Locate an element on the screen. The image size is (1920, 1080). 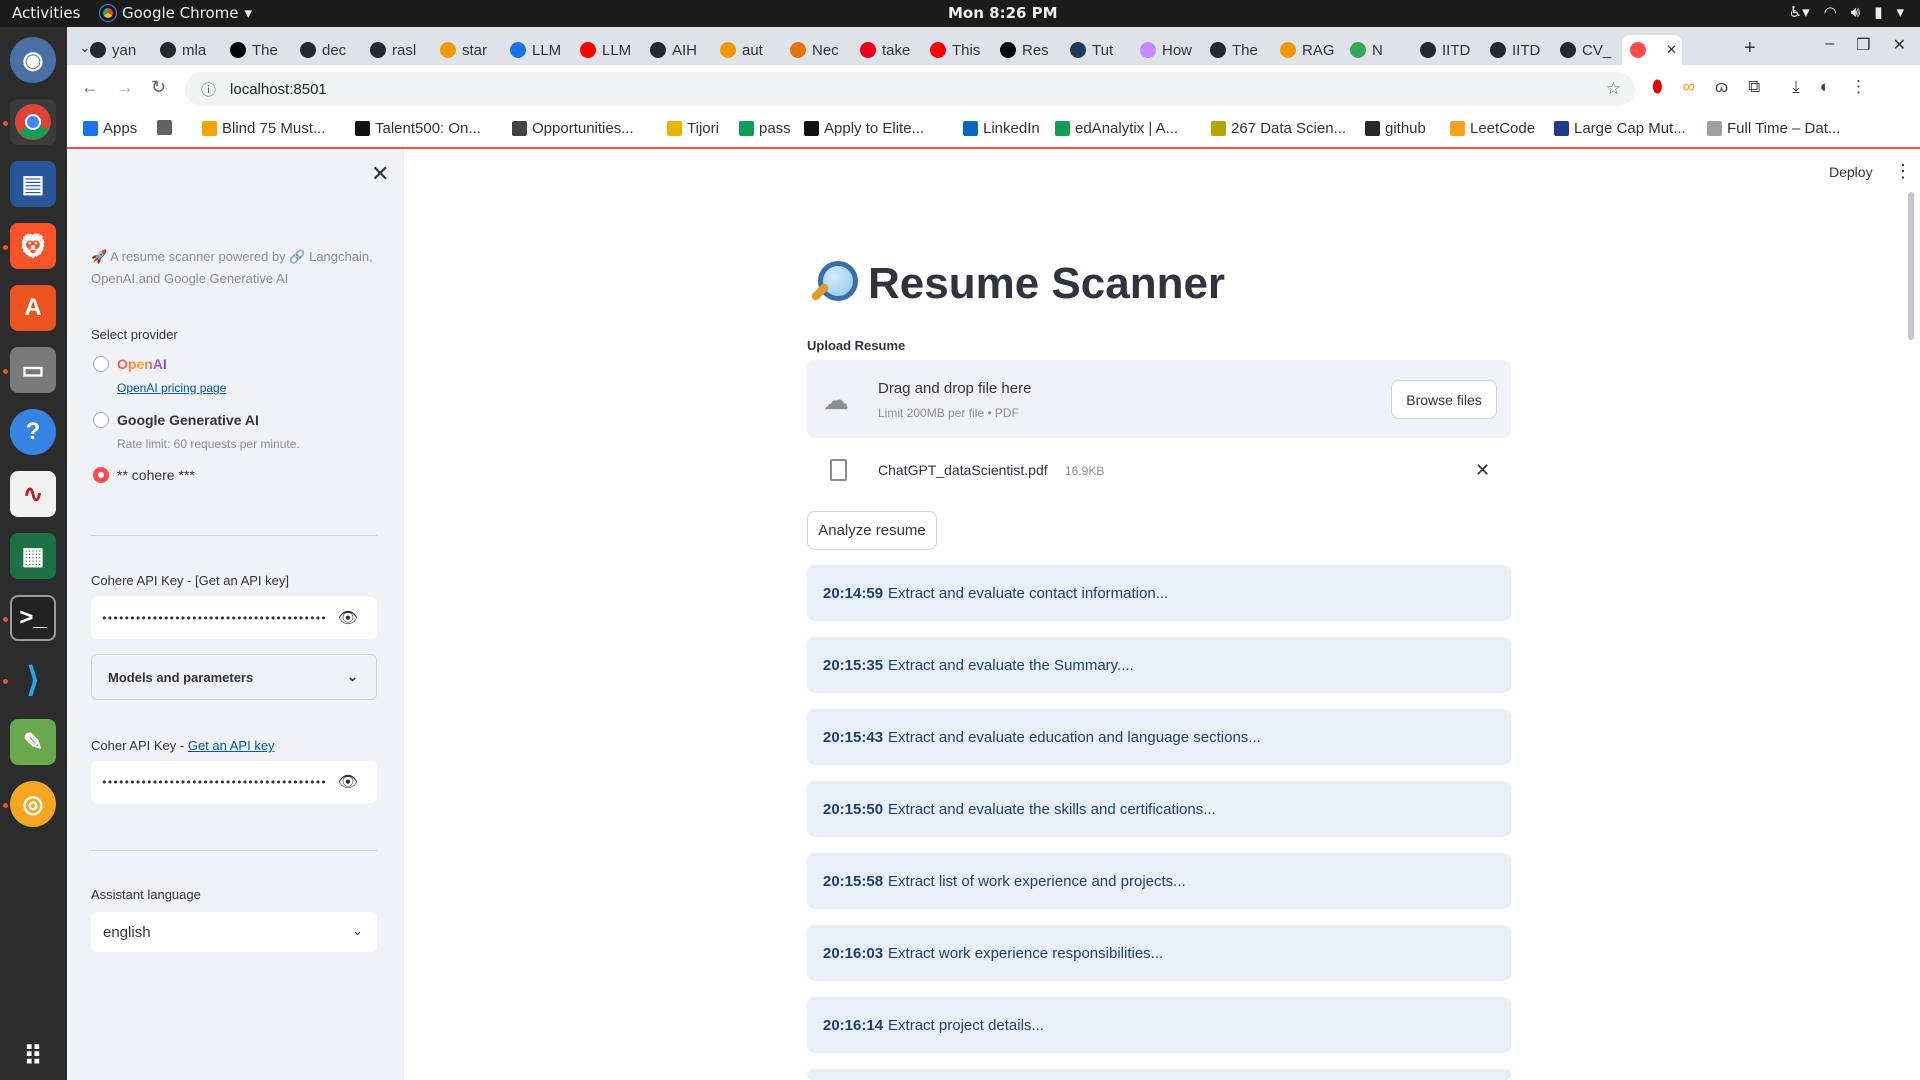
radio-openai is located at coordinates (101, 364).